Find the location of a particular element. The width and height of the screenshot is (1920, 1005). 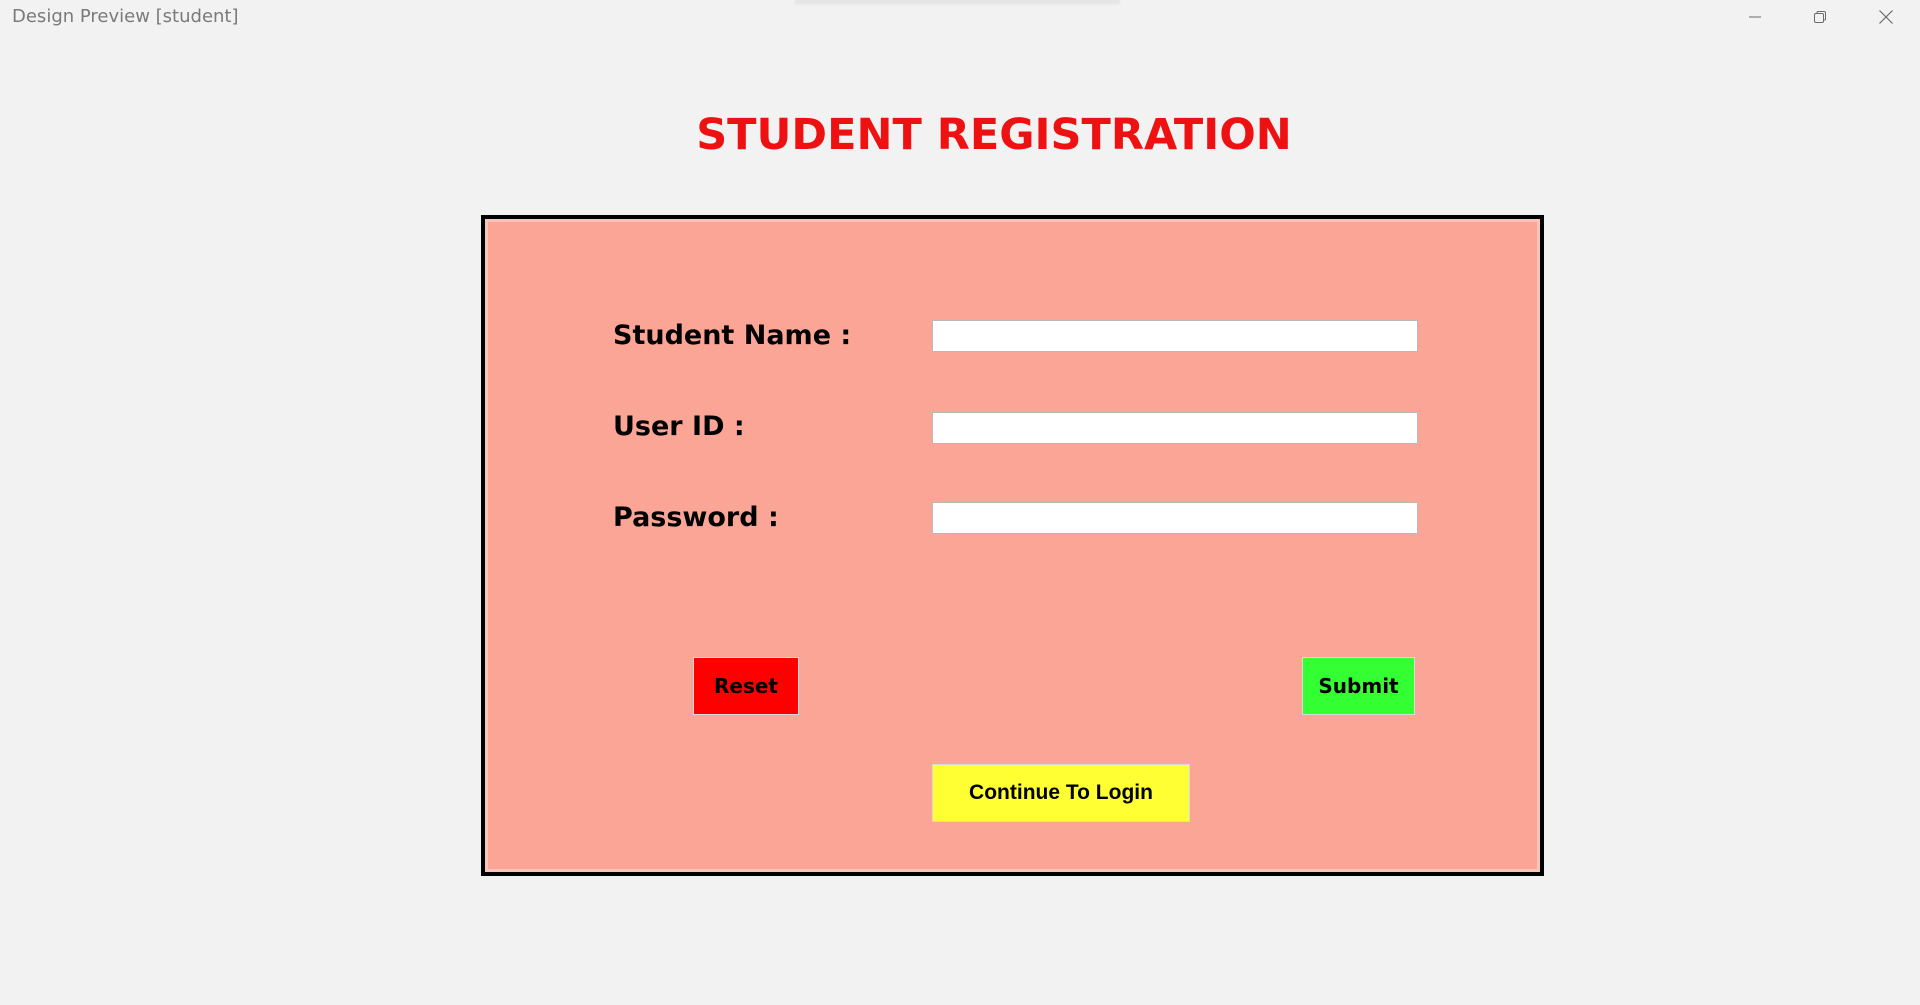

submit-button: Submit is located at coordinates (1358, 686).